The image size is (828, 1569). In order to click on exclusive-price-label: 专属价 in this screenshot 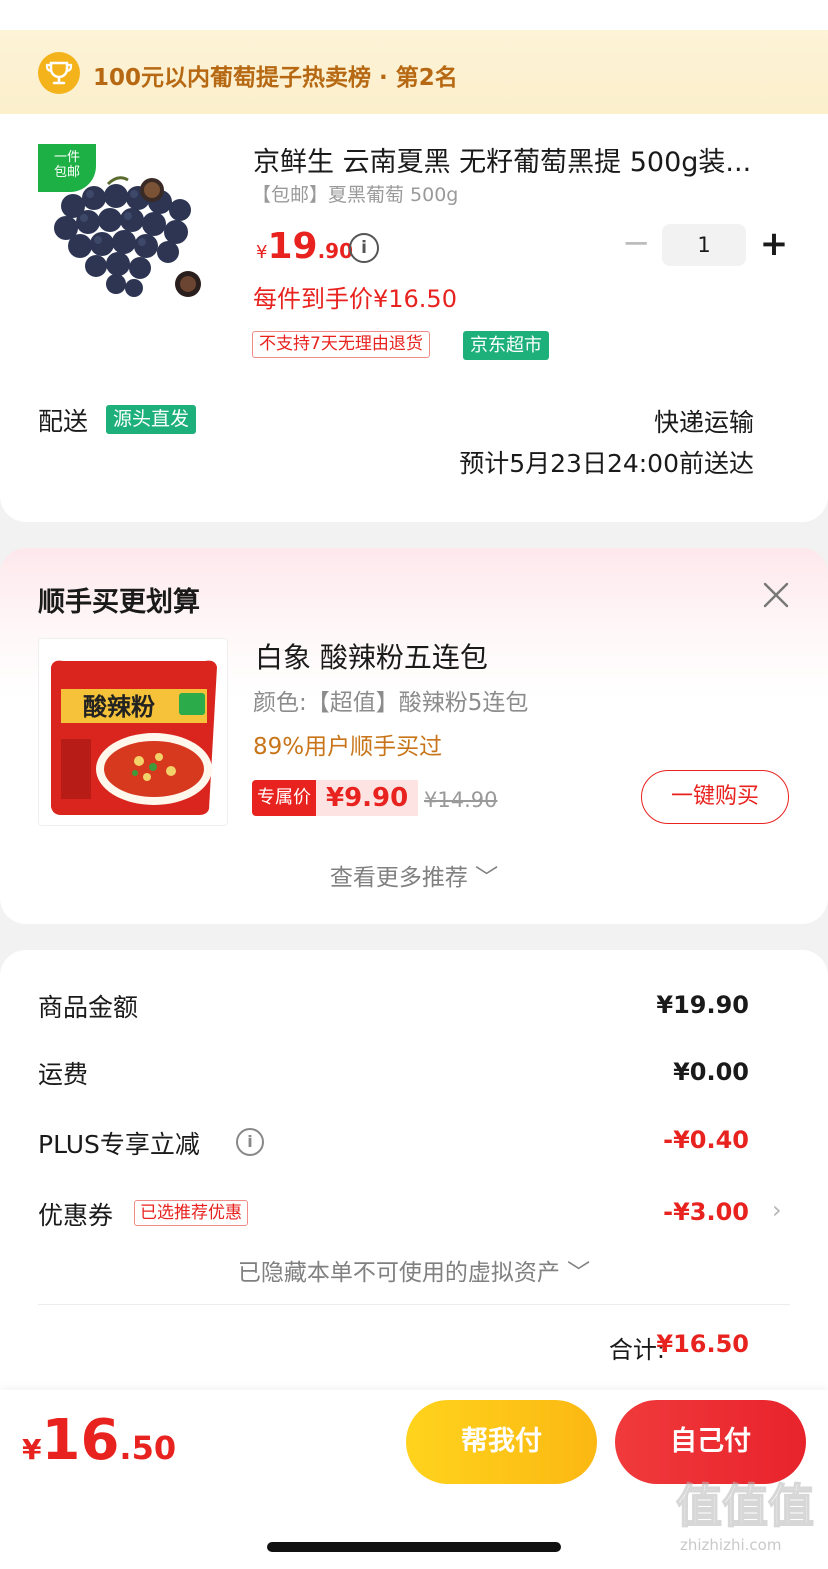, I will do `click(284, 798)`.